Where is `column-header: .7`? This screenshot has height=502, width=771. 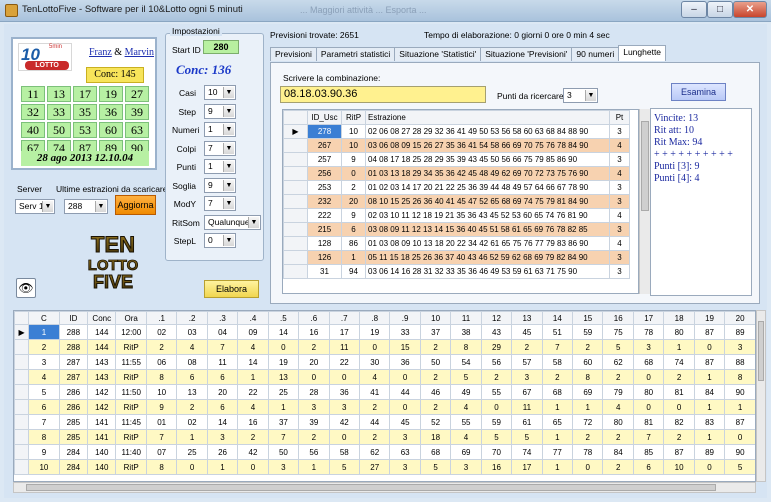 column-header: .7 is located at coordinates (344, 318).